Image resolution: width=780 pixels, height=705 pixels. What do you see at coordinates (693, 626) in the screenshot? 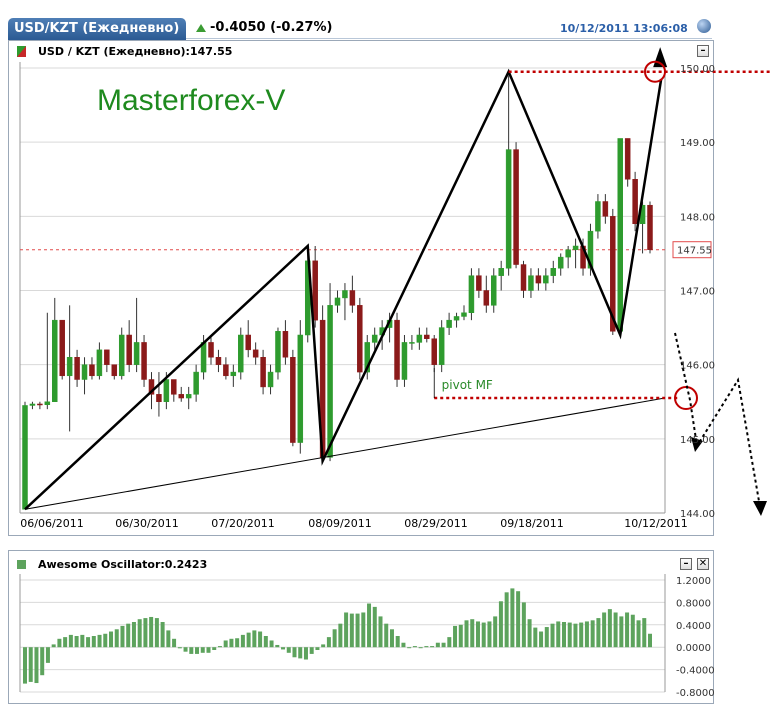
I see `ao-y-tick-label: 0.4000` at bounding box center [693, 626].